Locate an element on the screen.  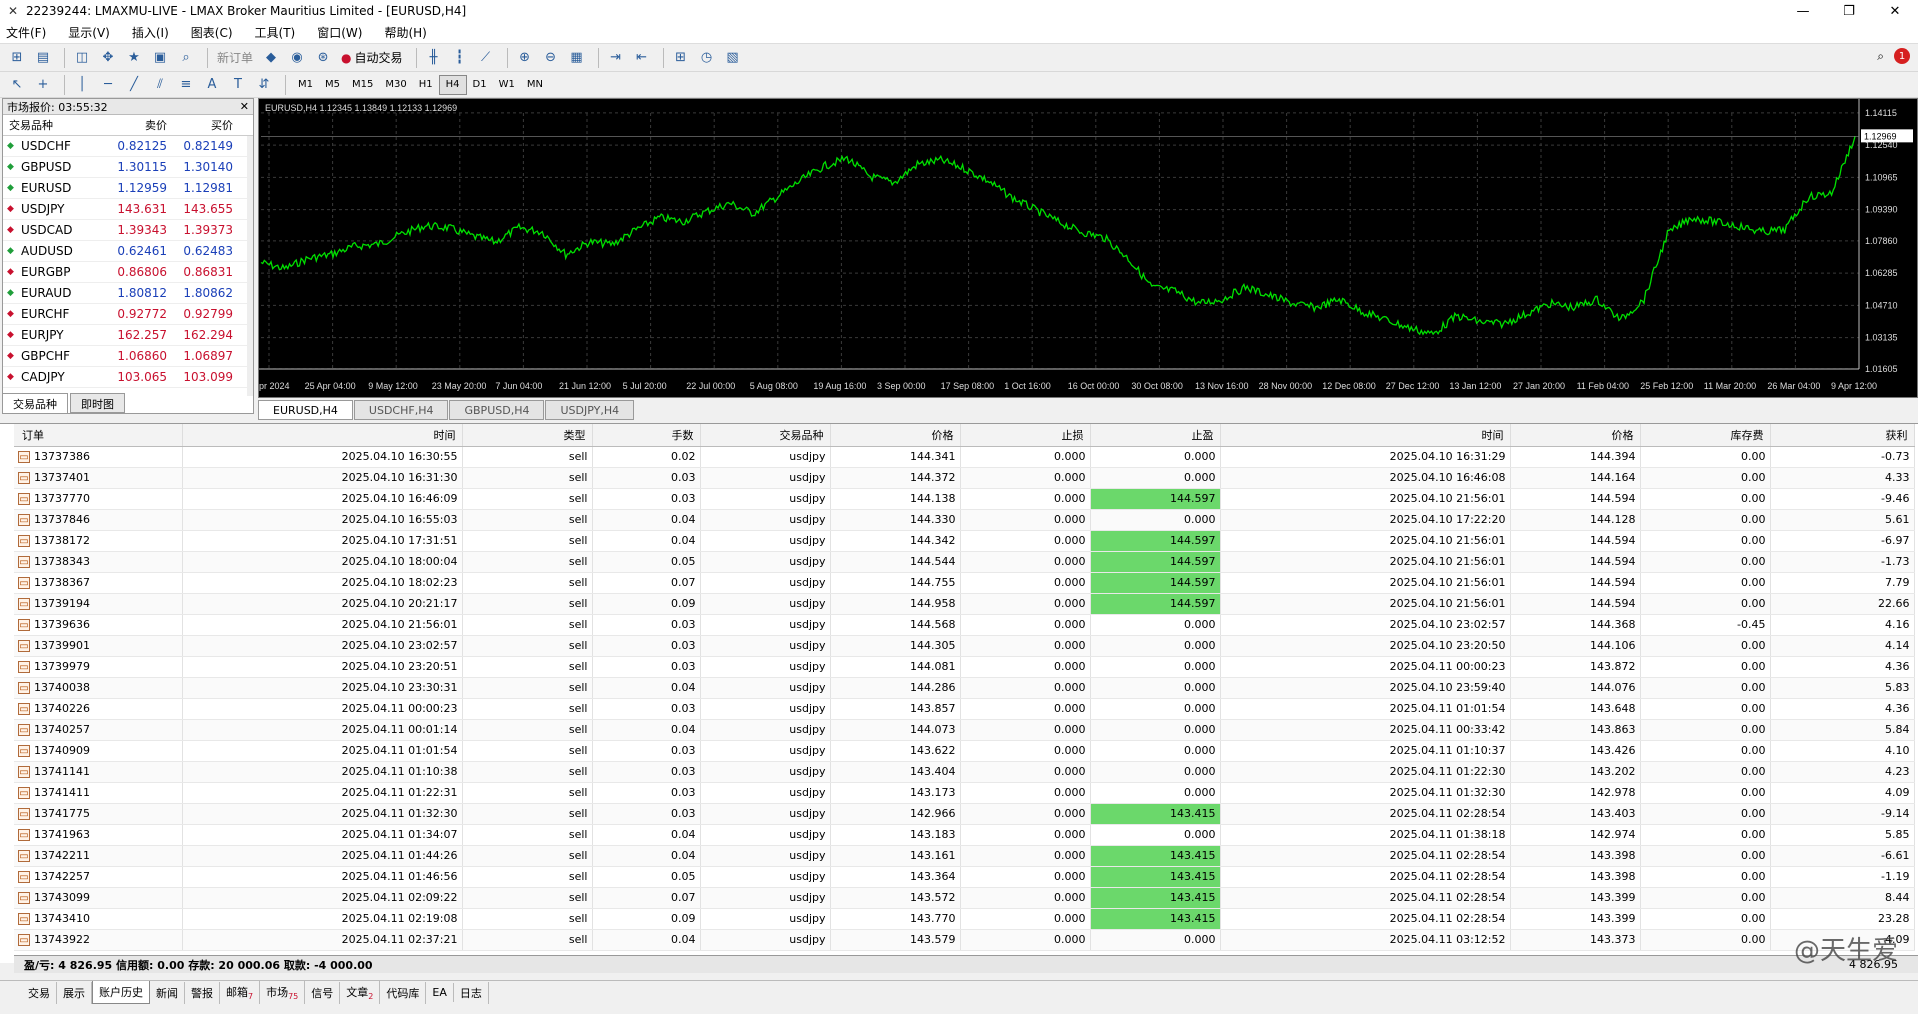
navigator-icon: ★ is located at coordinates (134, 58).